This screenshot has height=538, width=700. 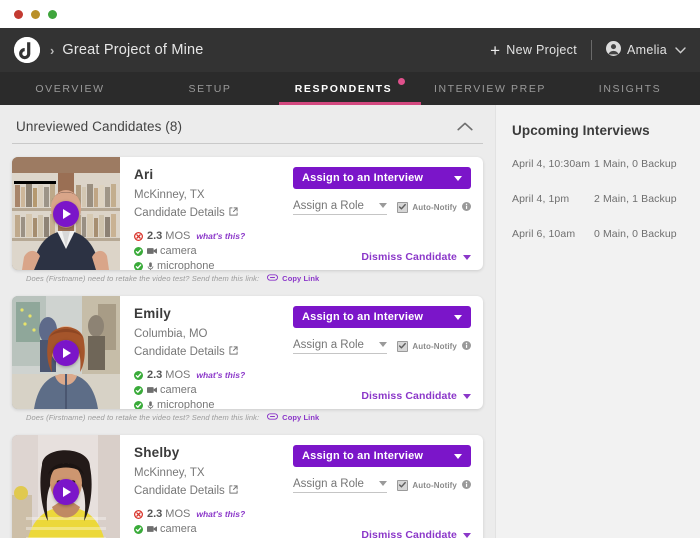 What do you see at coordinates (551, 164) in the screenshot?
I see `interview-date: April 4, 10:30am` at bounding box center [551, 164].